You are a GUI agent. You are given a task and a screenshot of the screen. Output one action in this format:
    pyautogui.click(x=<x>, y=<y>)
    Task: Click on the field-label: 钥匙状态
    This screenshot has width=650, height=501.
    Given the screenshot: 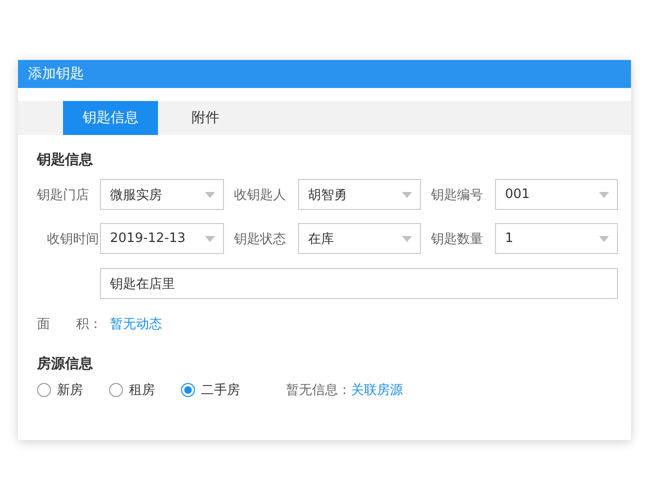 What is the action you would take?
    pyautogui.click(x=260, y=239)
    